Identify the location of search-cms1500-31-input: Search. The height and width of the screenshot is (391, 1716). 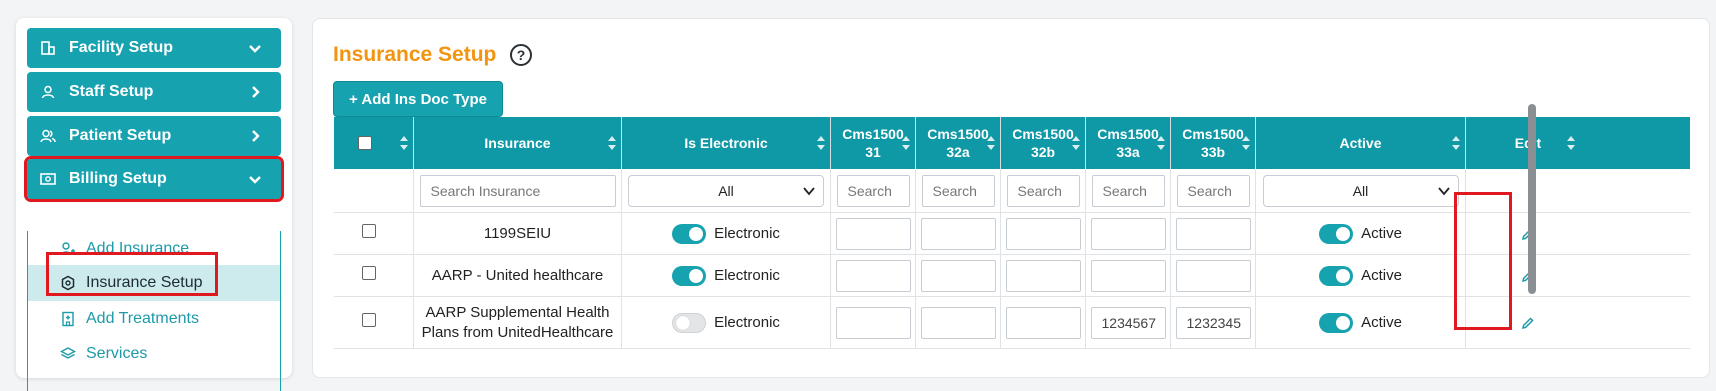
(873, 190).